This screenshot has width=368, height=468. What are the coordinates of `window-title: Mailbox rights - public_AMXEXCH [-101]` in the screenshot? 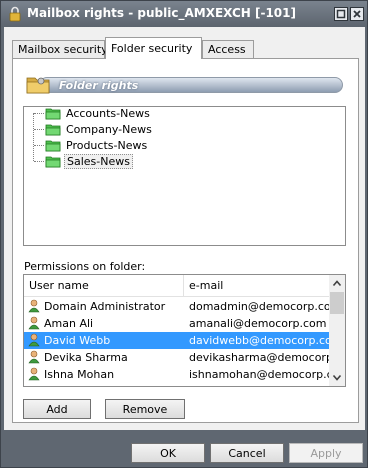 It's located at (161, 13).